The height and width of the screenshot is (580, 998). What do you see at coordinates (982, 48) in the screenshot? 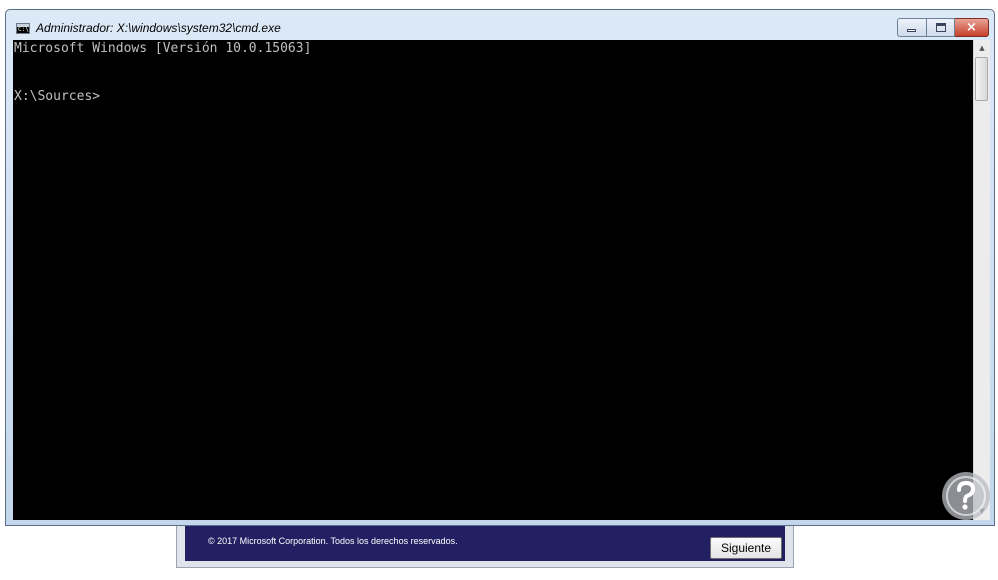
I see `scroll-up-arrow-icon: ▲` at bounding box center [982, 48].